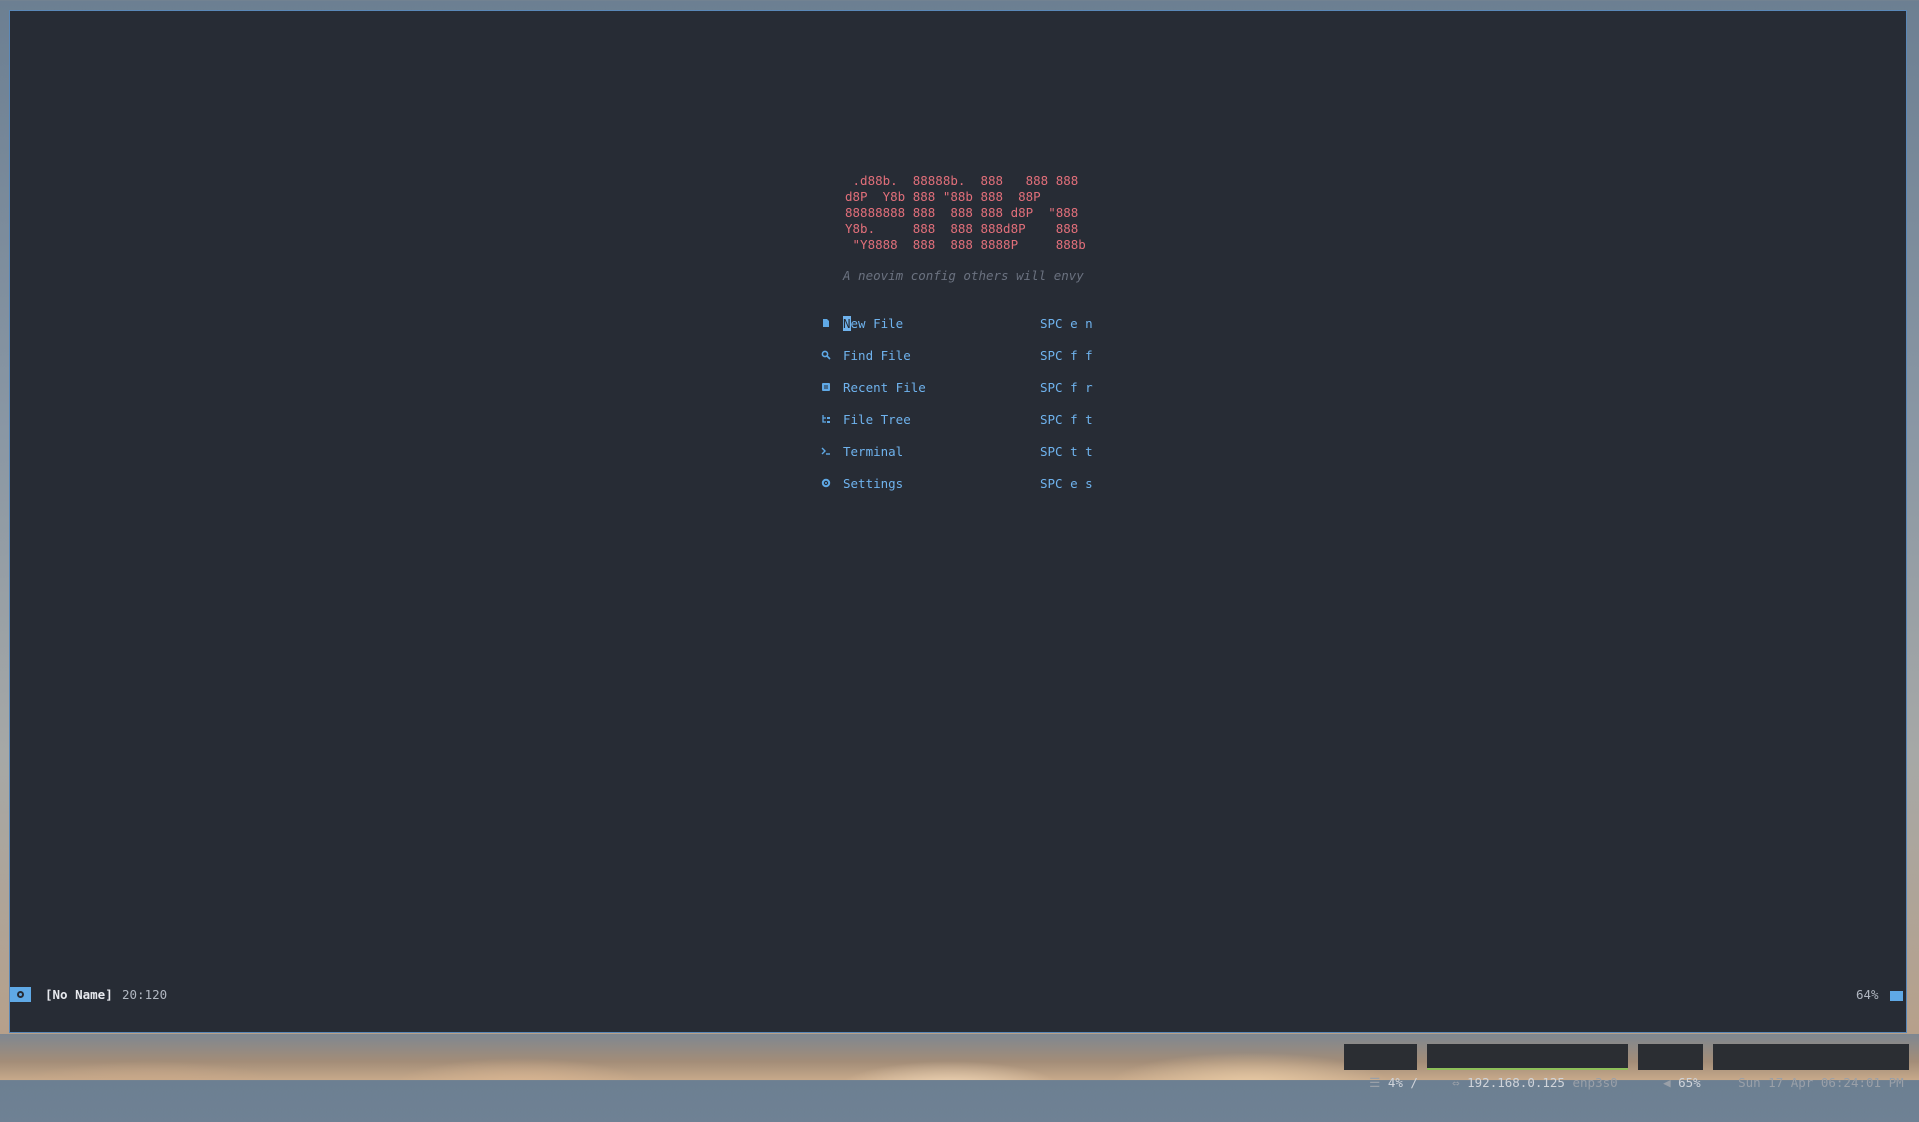  Describe the element at coordinates (145, 994) in the screenshot. I see `cursor-position: 20:120` at that location.